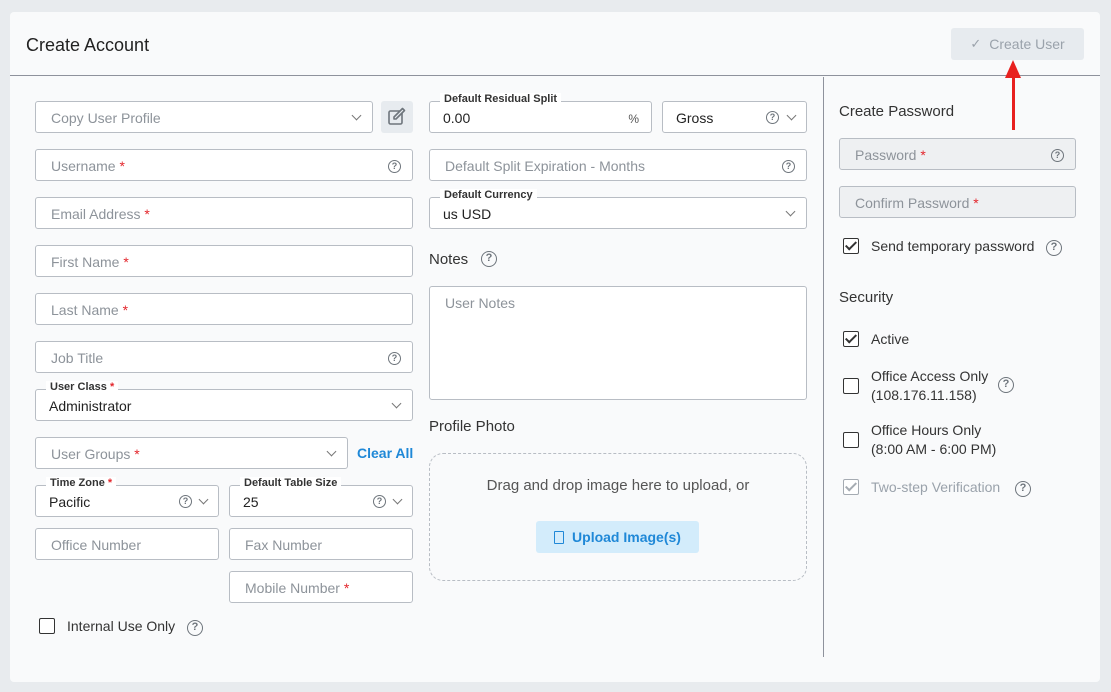 This screenshot has width=1111, height=692. I want to click on create-user-button: ✓ Create User, so click(1017, 44).